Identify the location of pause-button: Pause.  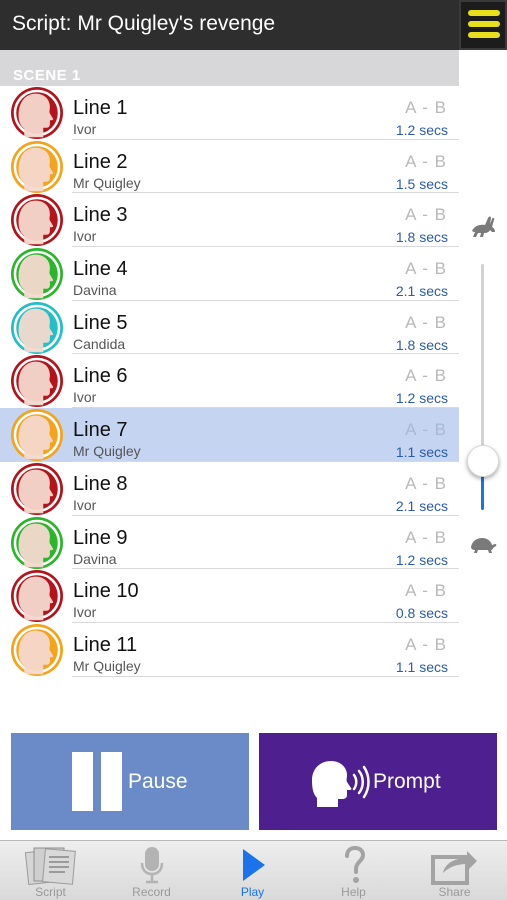
(130, 781).